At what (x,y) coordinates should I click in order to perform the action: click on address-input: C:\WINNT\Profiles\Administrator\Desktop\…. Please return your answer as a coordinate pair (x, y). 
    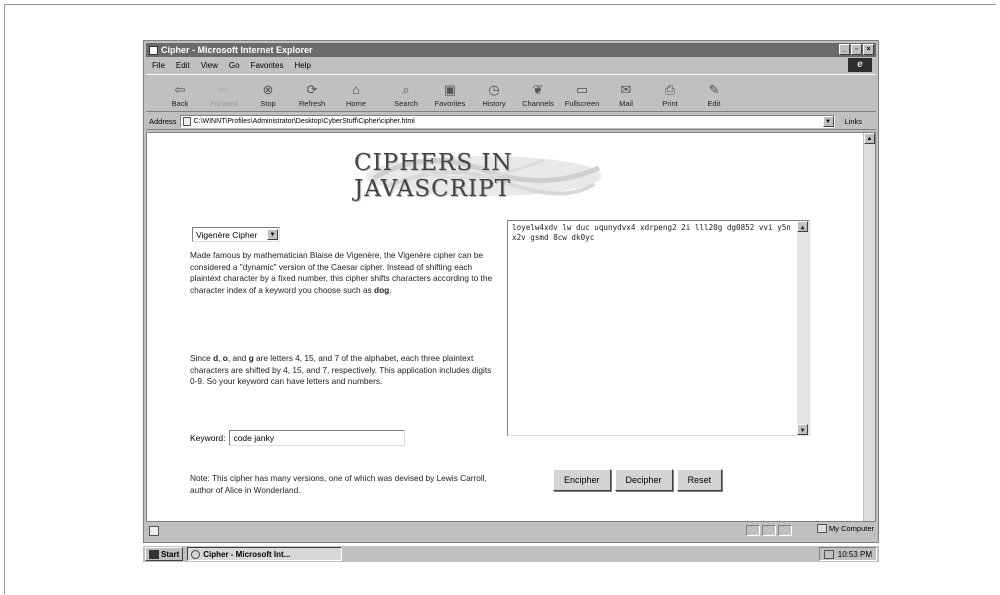
    Looking at the image, I should click on (507, 121).